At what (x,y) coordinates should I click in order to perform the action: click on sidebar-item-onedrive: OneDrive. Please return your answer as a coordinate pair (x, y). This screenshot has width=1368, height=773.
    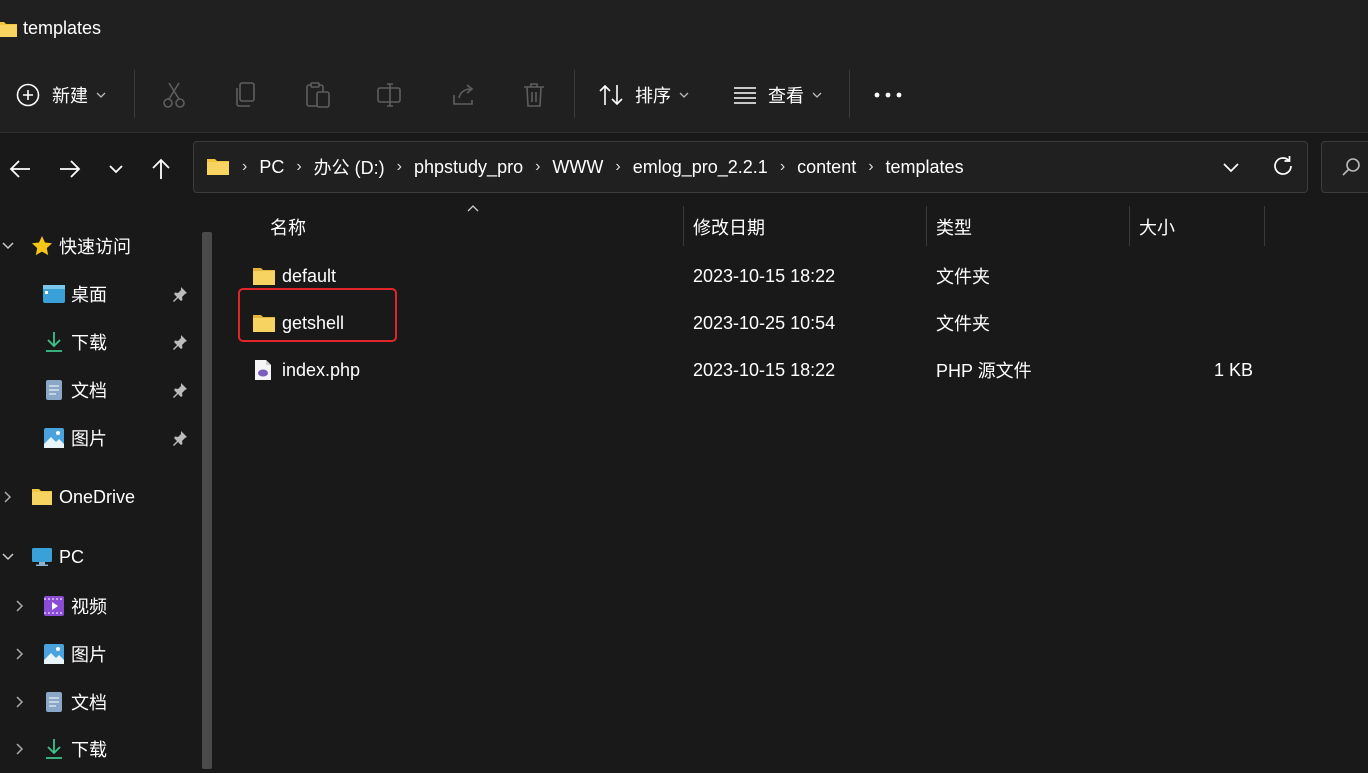
    Looking at the image, I should click on (100, 497).